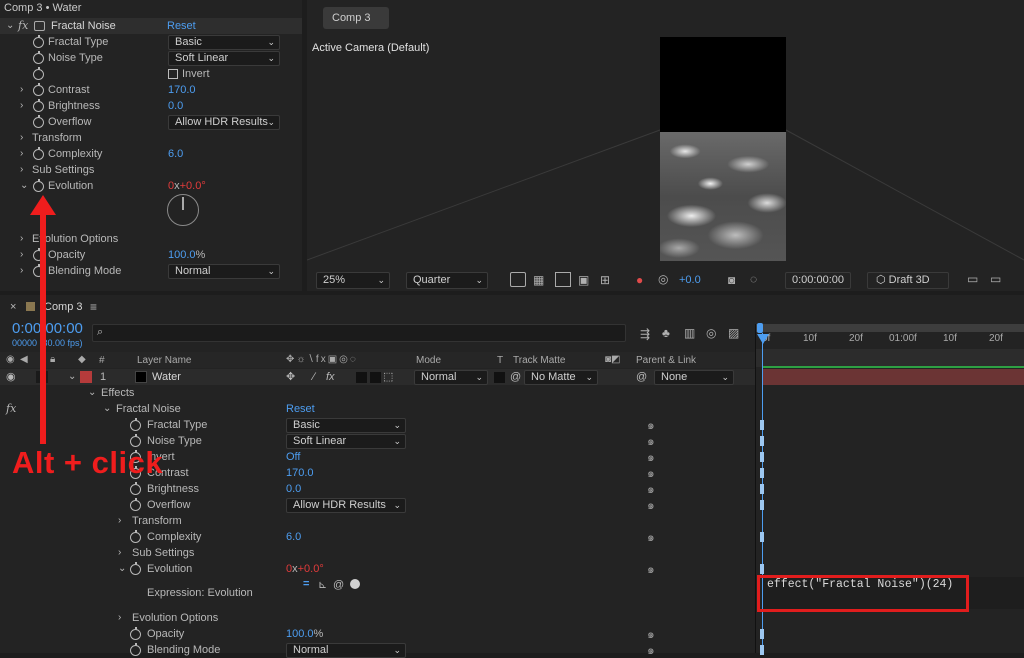  Describe the element at coordinates (499, 377) in the screenshot. I see `preserve-transparency-toggle` at that location.